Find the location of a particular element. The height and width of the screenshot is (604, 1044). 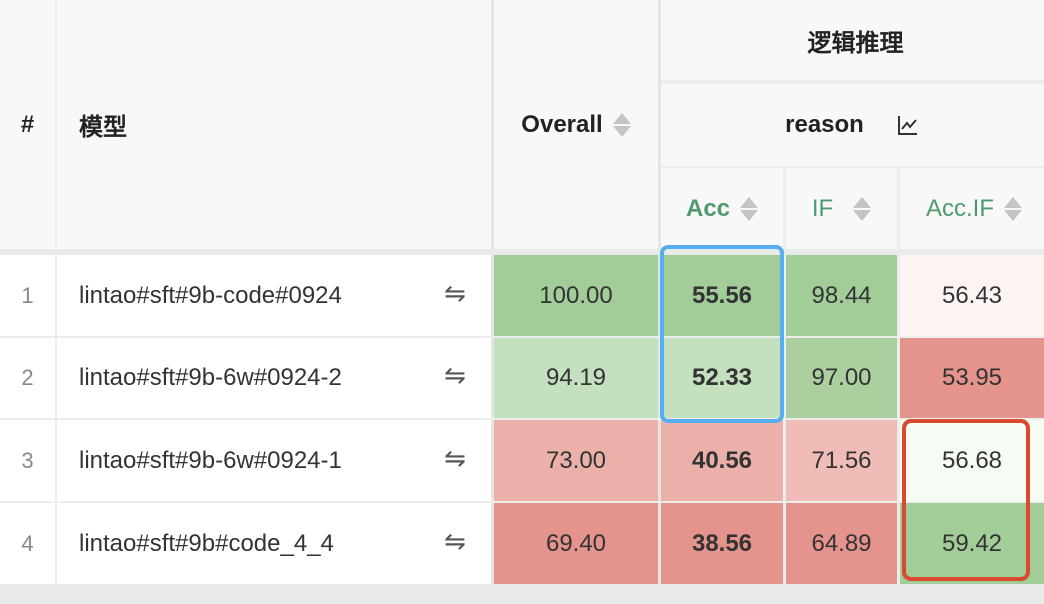

header-accif-cell: Acc.IF is located at coordinates (972, 208).